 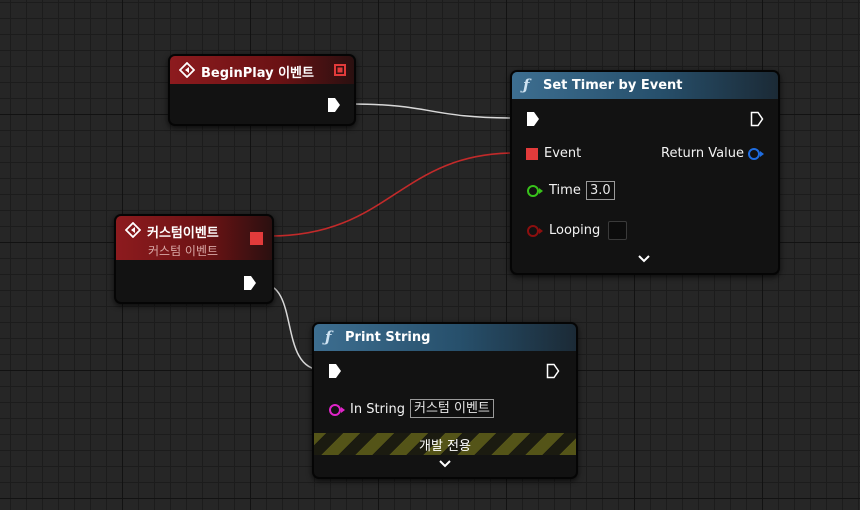 I want to click on in-string-value-input: 커스텀 이벤트, so click(x=452, y=408).